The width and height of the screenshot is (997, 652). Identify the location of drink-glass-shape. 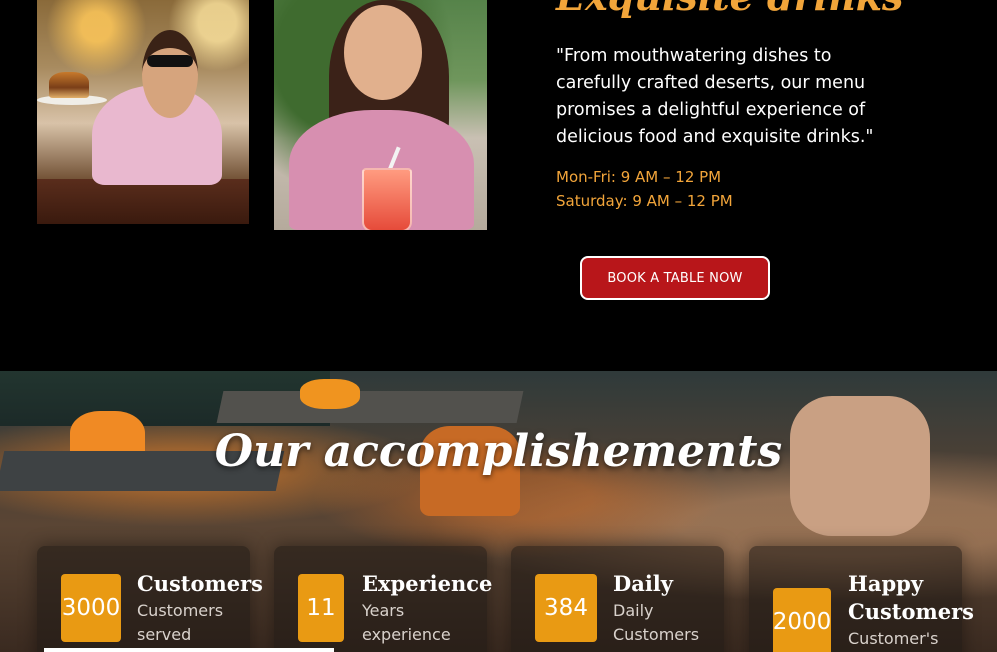
(387, 199).